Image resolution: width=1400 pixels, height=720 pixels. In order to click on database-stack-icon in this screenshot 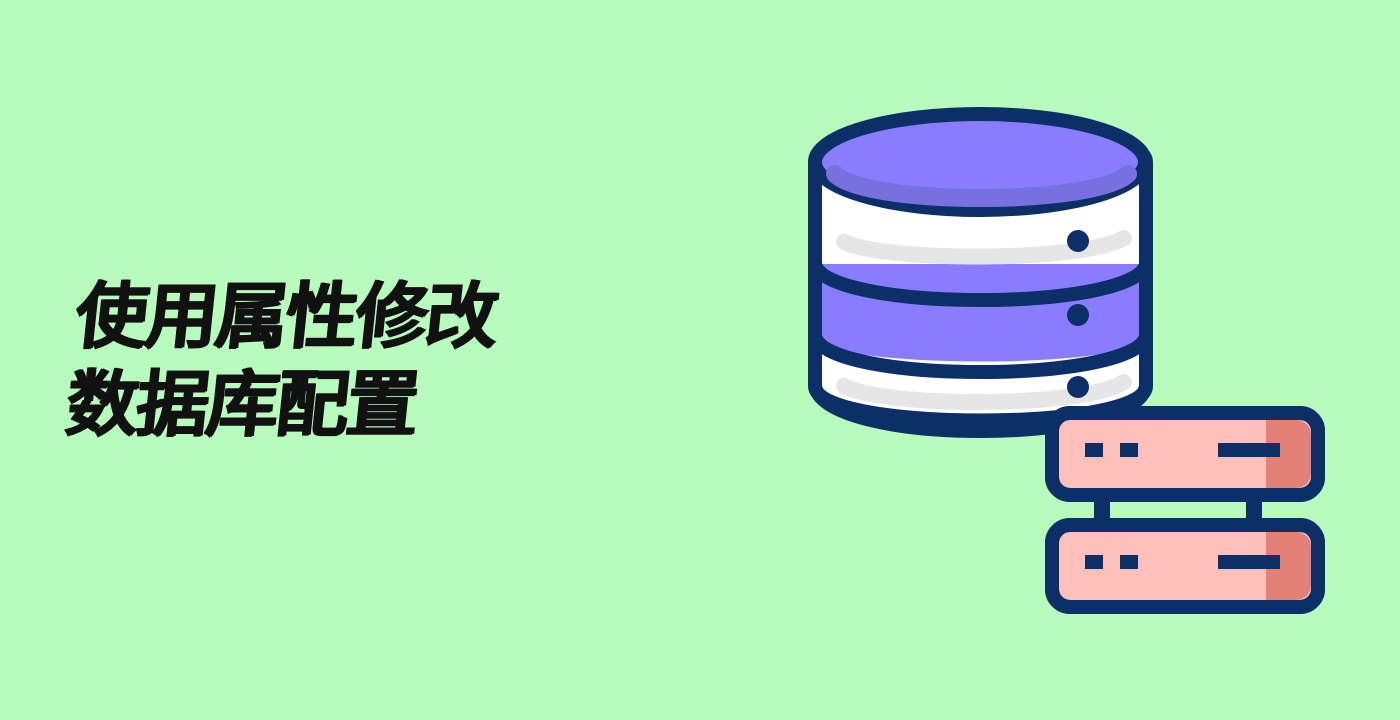, I will do `click(980, 272)`.